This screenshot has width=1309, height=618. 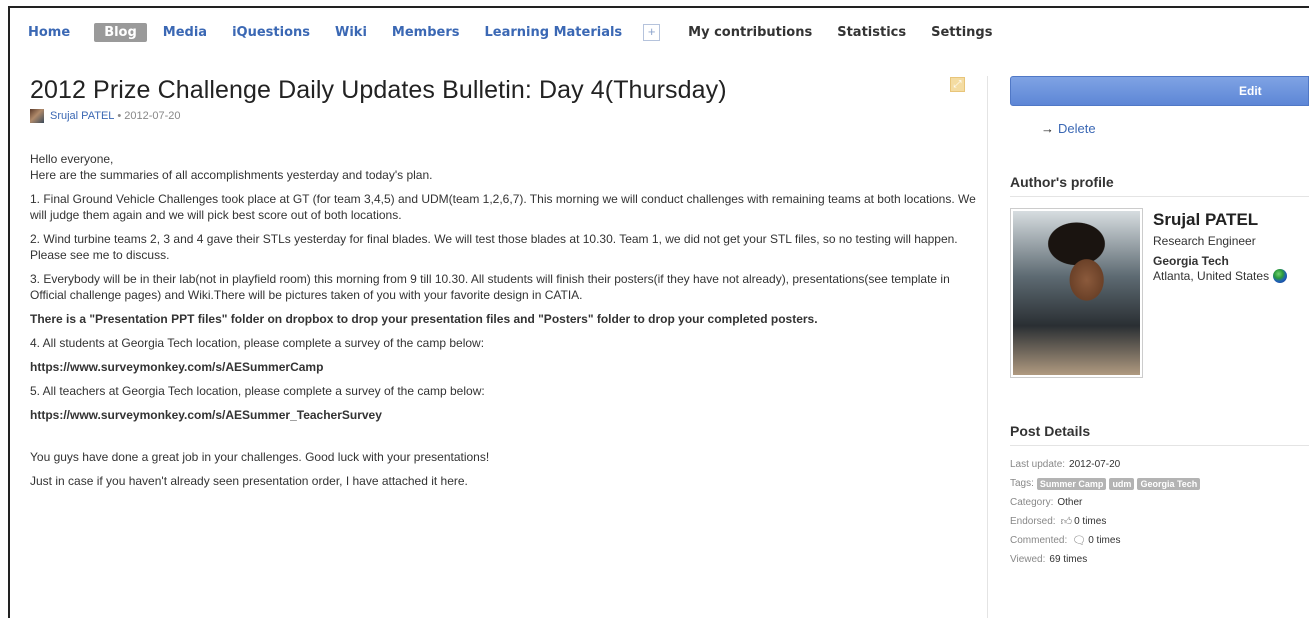 I want to click on delete-label: Delete, so click(x=1077, y=128).